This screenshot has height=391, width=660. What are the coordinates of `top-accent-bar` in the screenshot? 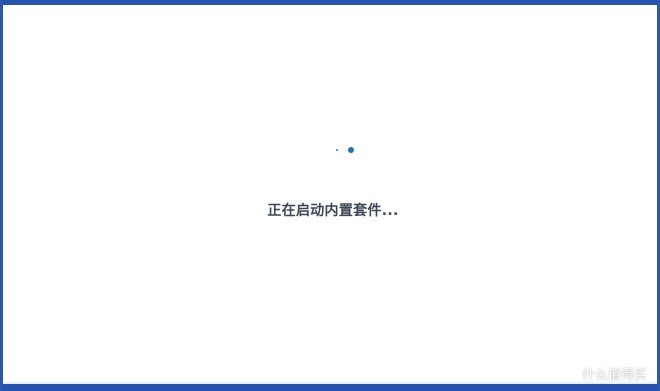 It's located at (330, 2).